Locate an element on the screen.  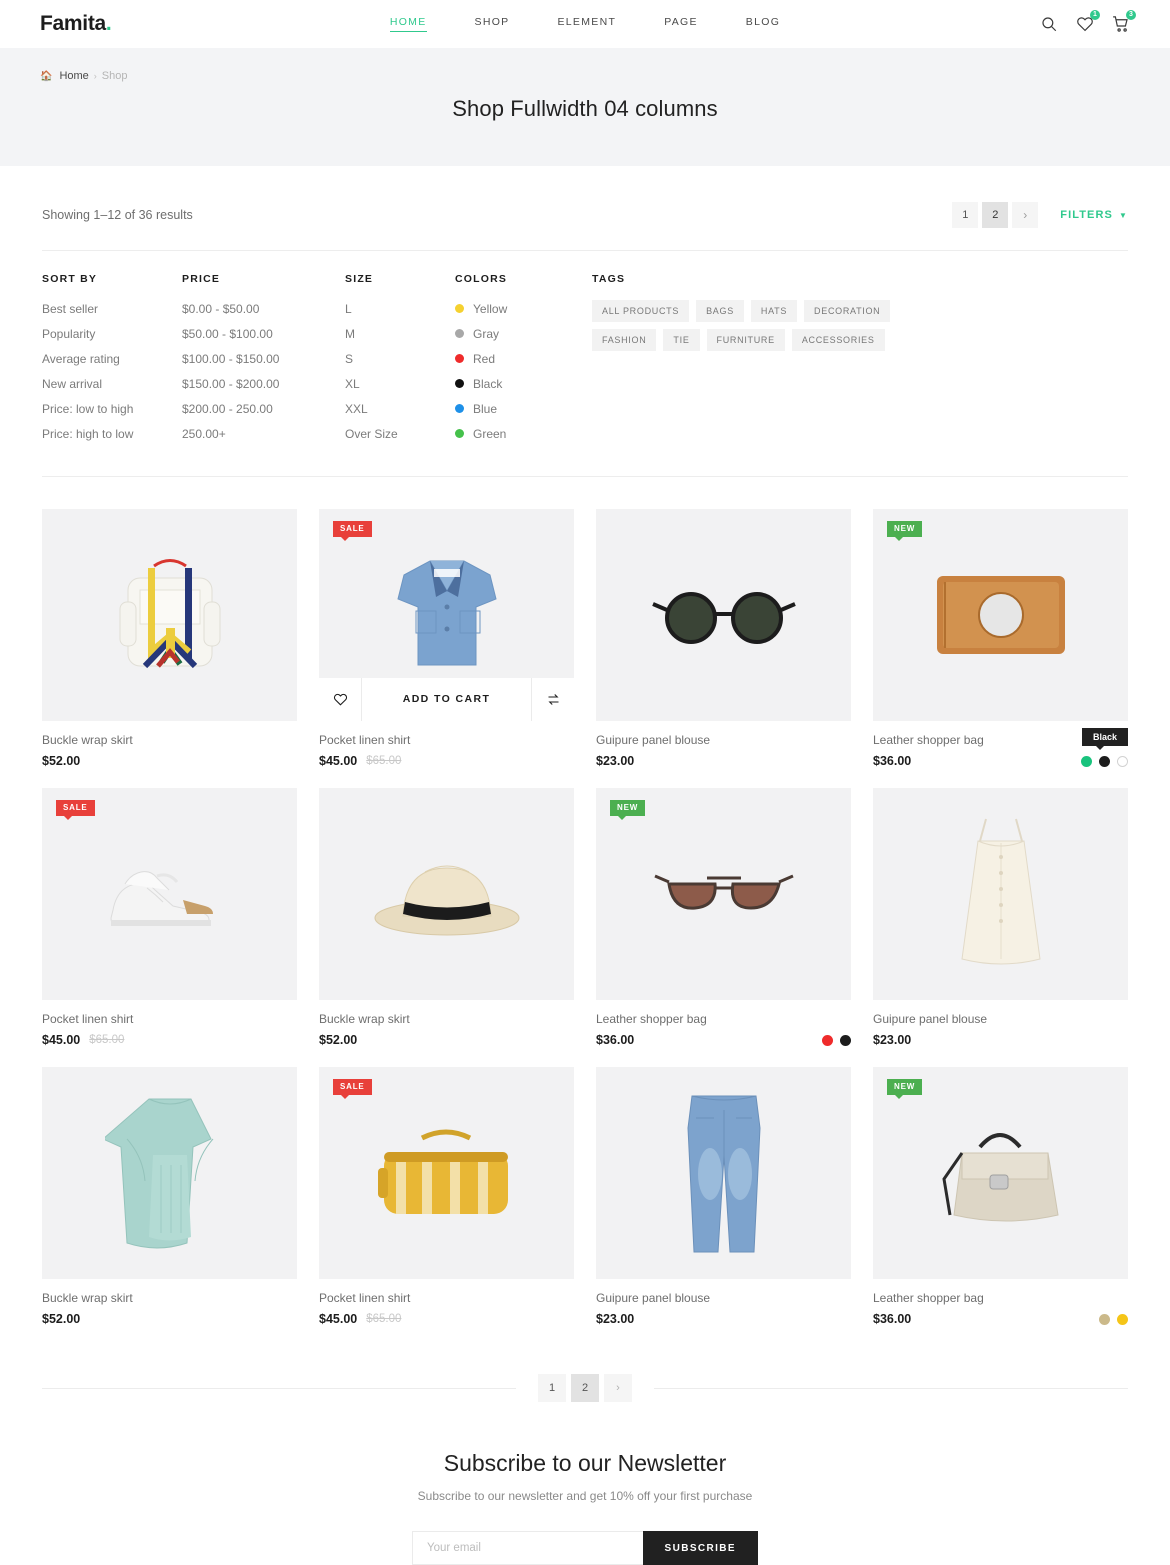
top-page-next: › is located at coordinates (1025, 215).